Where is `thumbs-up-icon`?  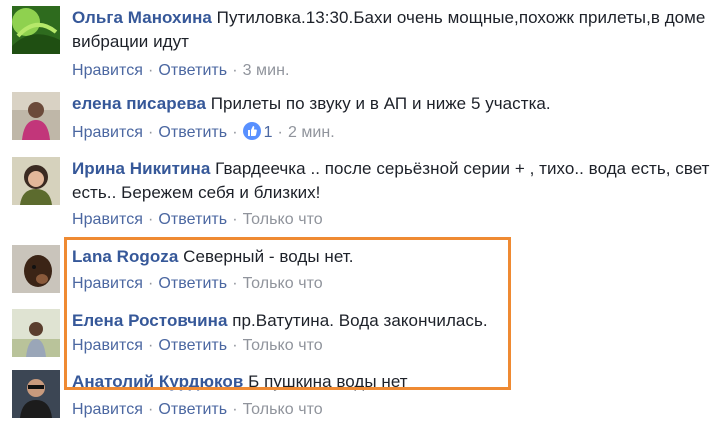 thumbs-up-icon is located at coordinates (251, 131).